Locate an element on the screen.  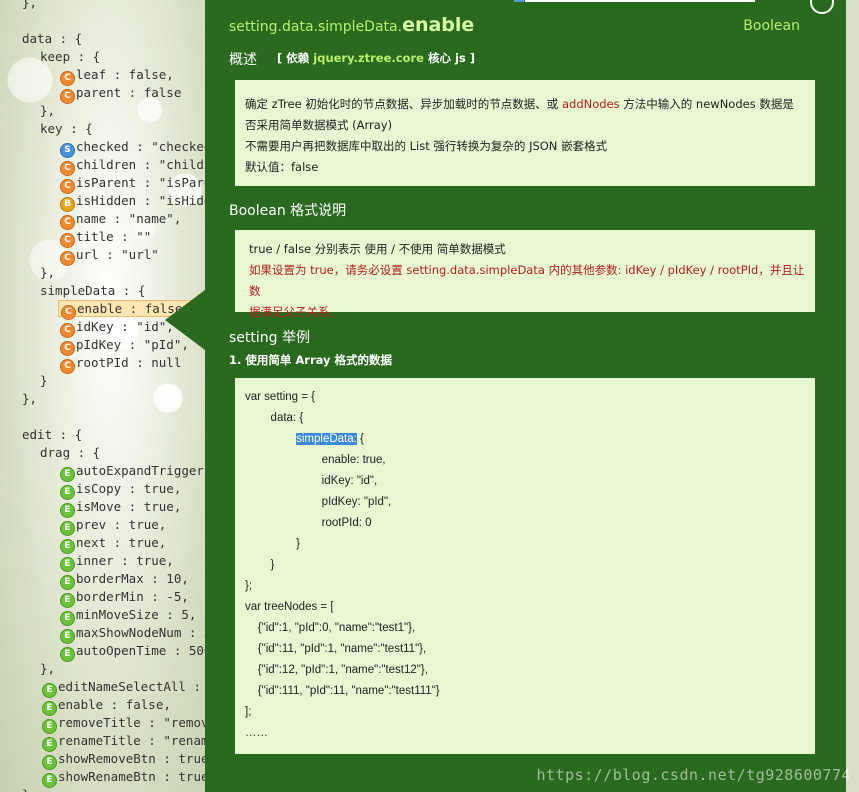
tree-item: EborderMin : -5, is located at coordinates (124, 598).